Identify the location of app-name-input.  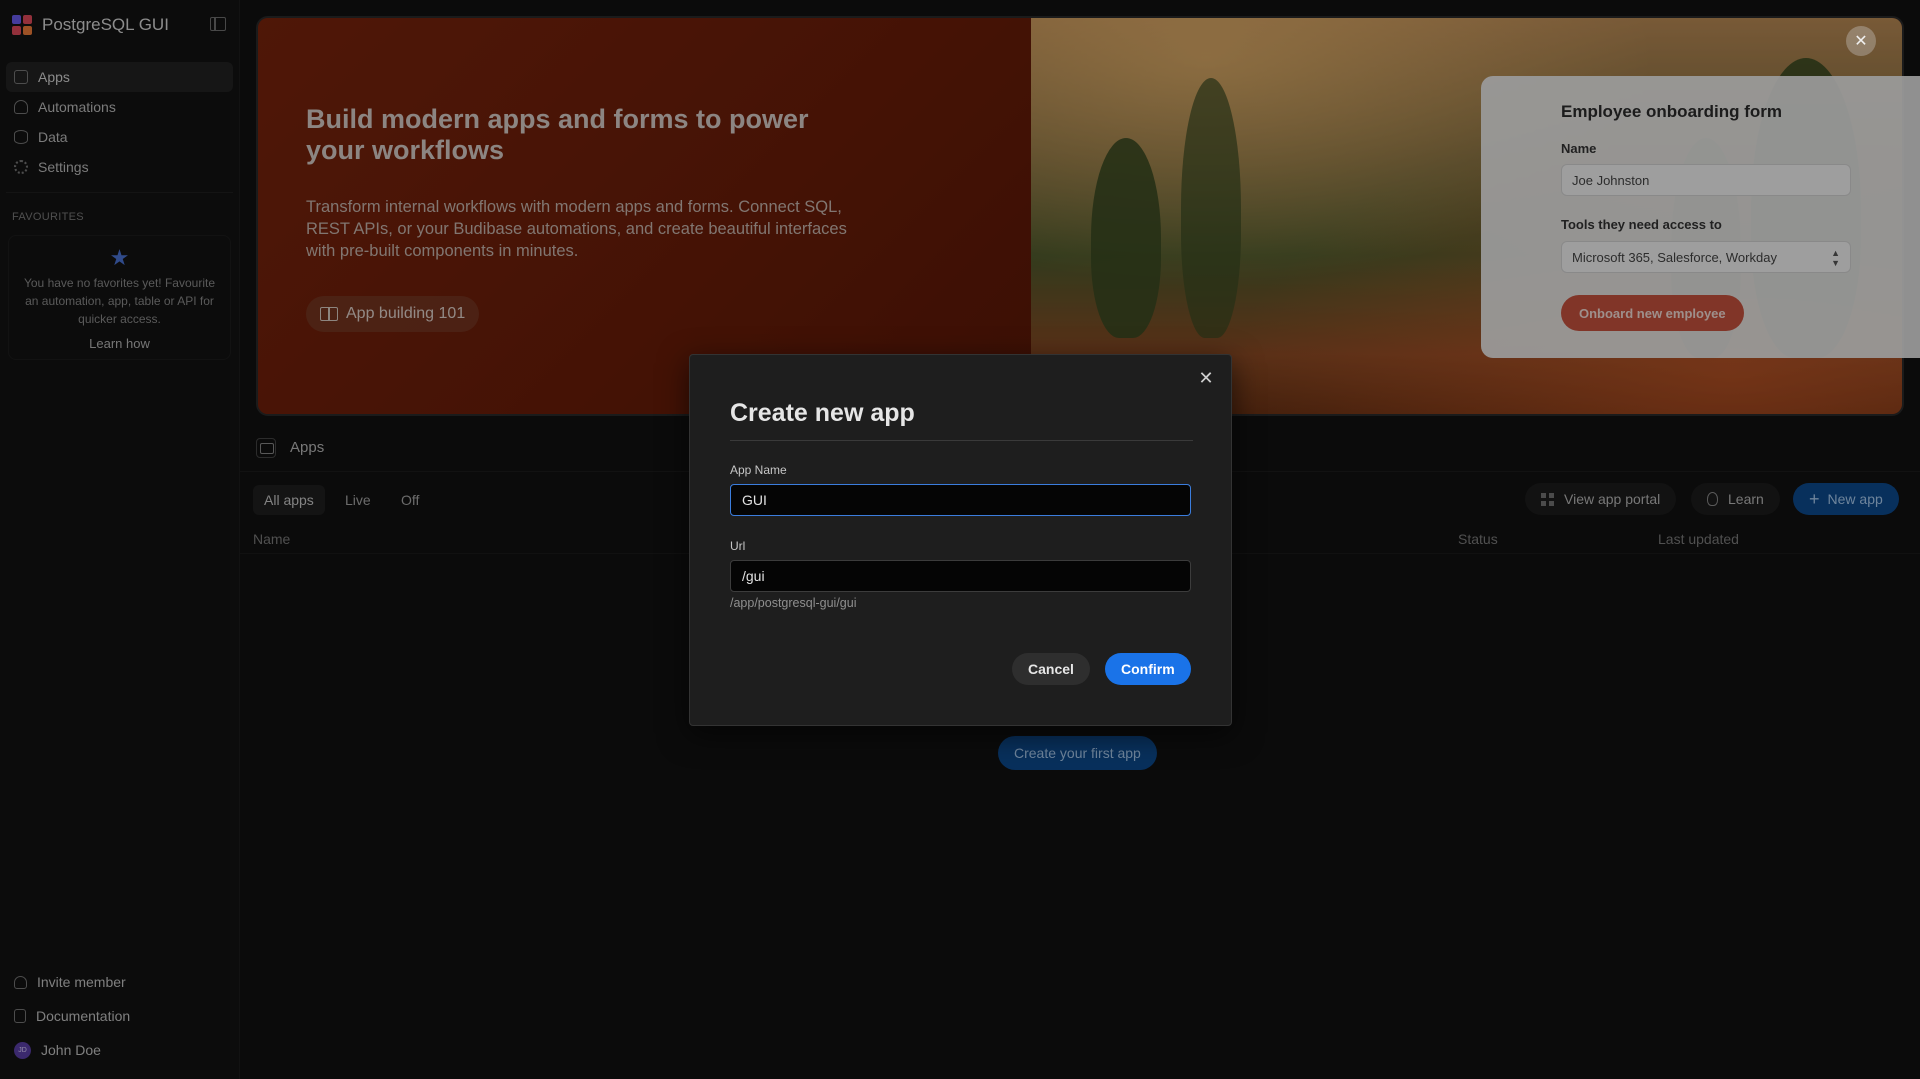
(960, 500).